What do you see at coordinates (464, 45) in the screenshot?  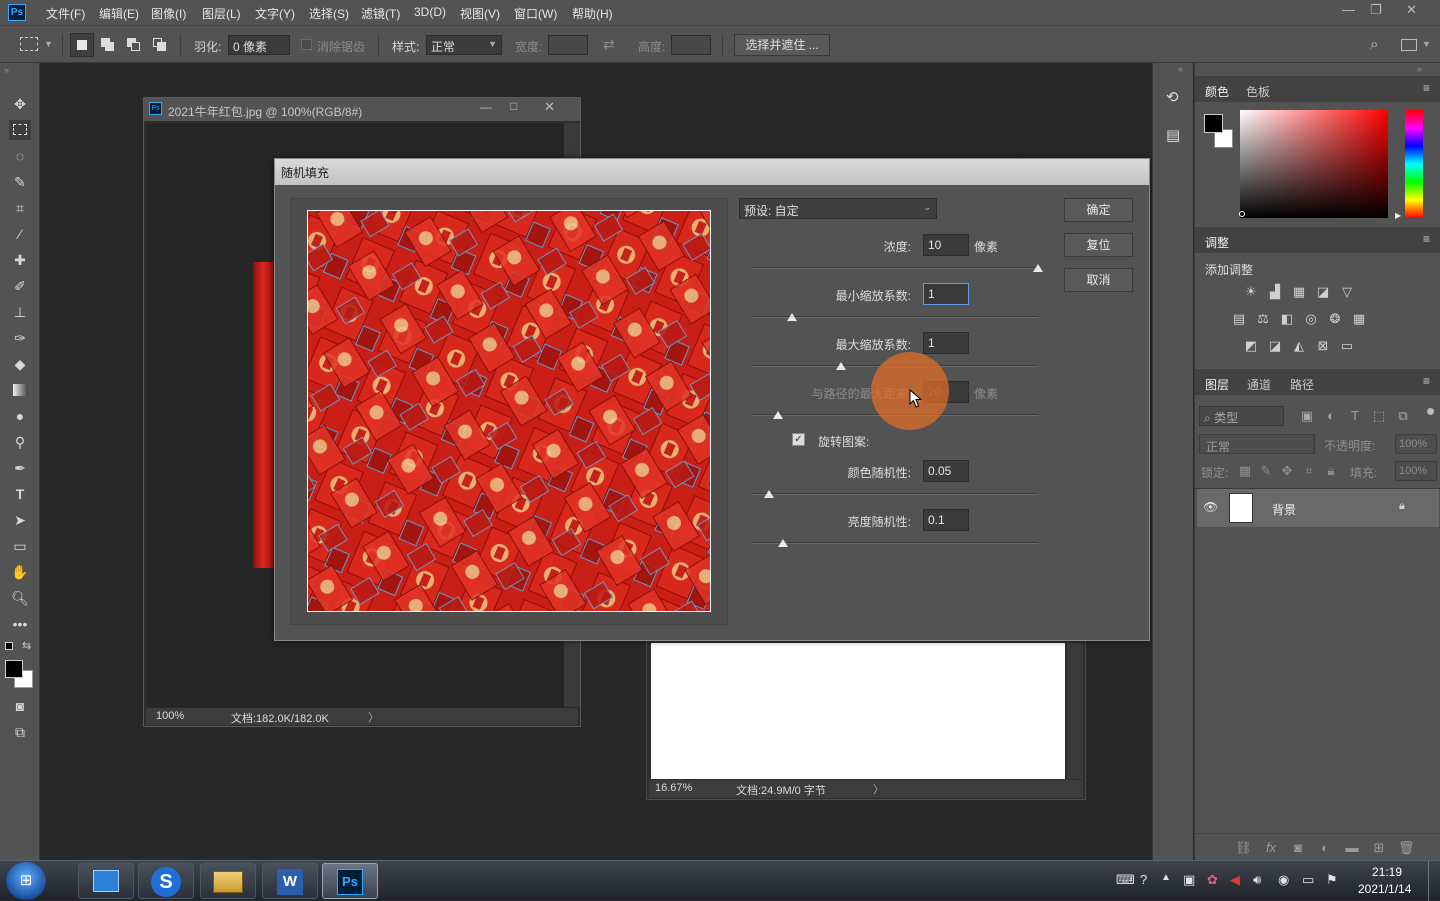 I see `style-select: 正常 ▼` at bounding box center [464, 45].